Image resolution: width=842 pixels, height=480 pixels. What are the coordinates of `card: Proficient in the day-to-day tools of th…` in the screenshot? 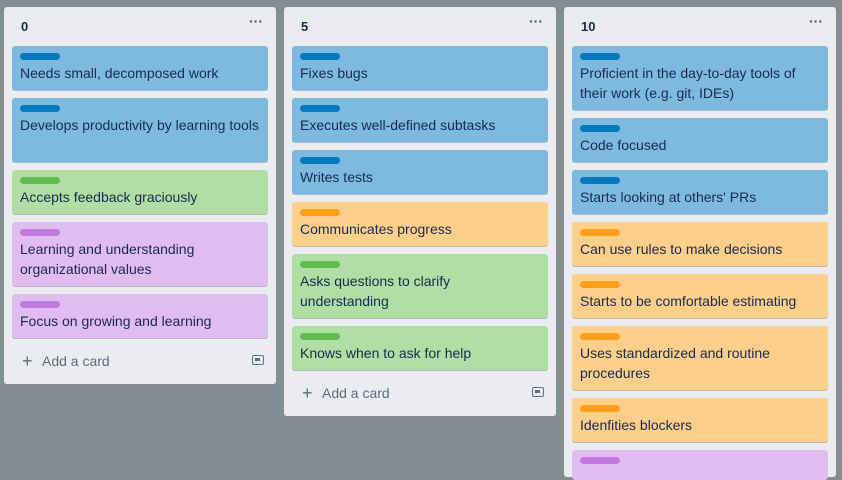 It's located at (700, 78).